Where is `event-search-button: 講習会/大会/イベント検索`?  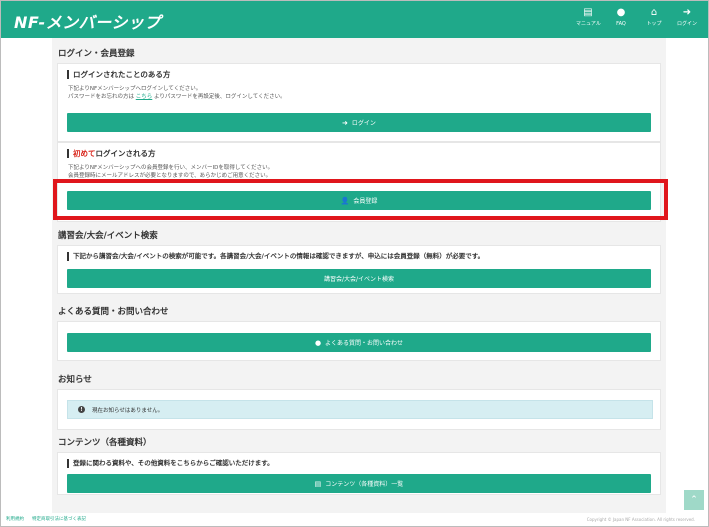
event-search-button: 講習会/大会/イベント検索 is located at coordinates (359, 278).